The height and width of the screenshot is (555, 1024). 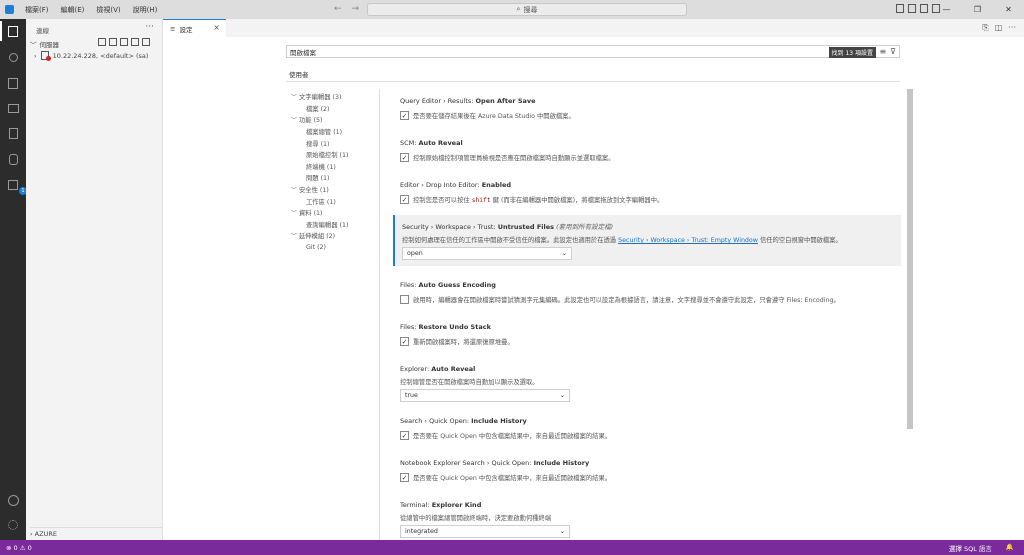 I want to click on toc-item: 原始檔控制 (1), so click(x=336, y=155).